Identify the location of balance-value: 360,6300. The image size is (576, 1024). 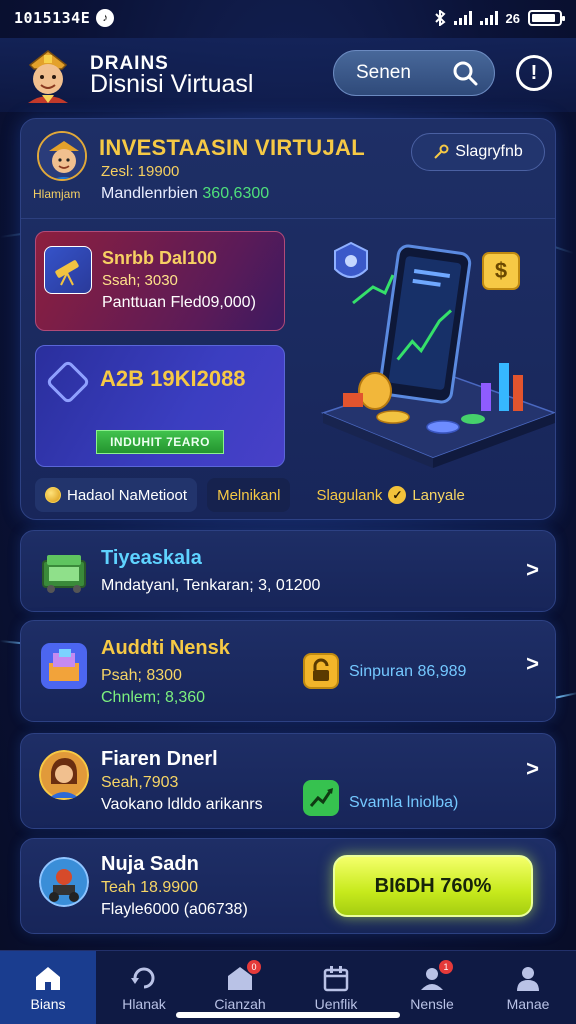
(236, 193).